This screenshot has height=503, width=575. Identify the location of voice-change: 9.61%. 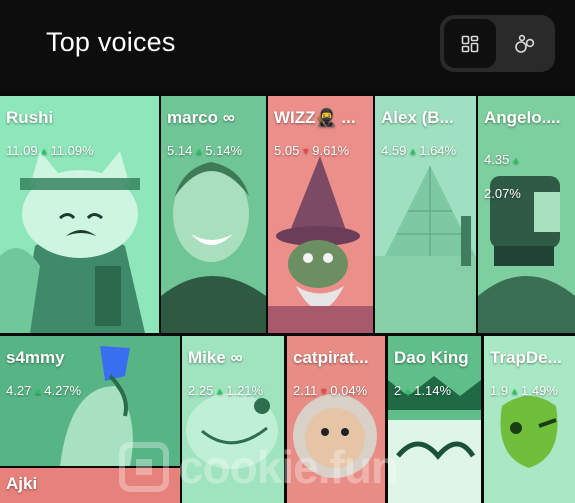
(331, 150).